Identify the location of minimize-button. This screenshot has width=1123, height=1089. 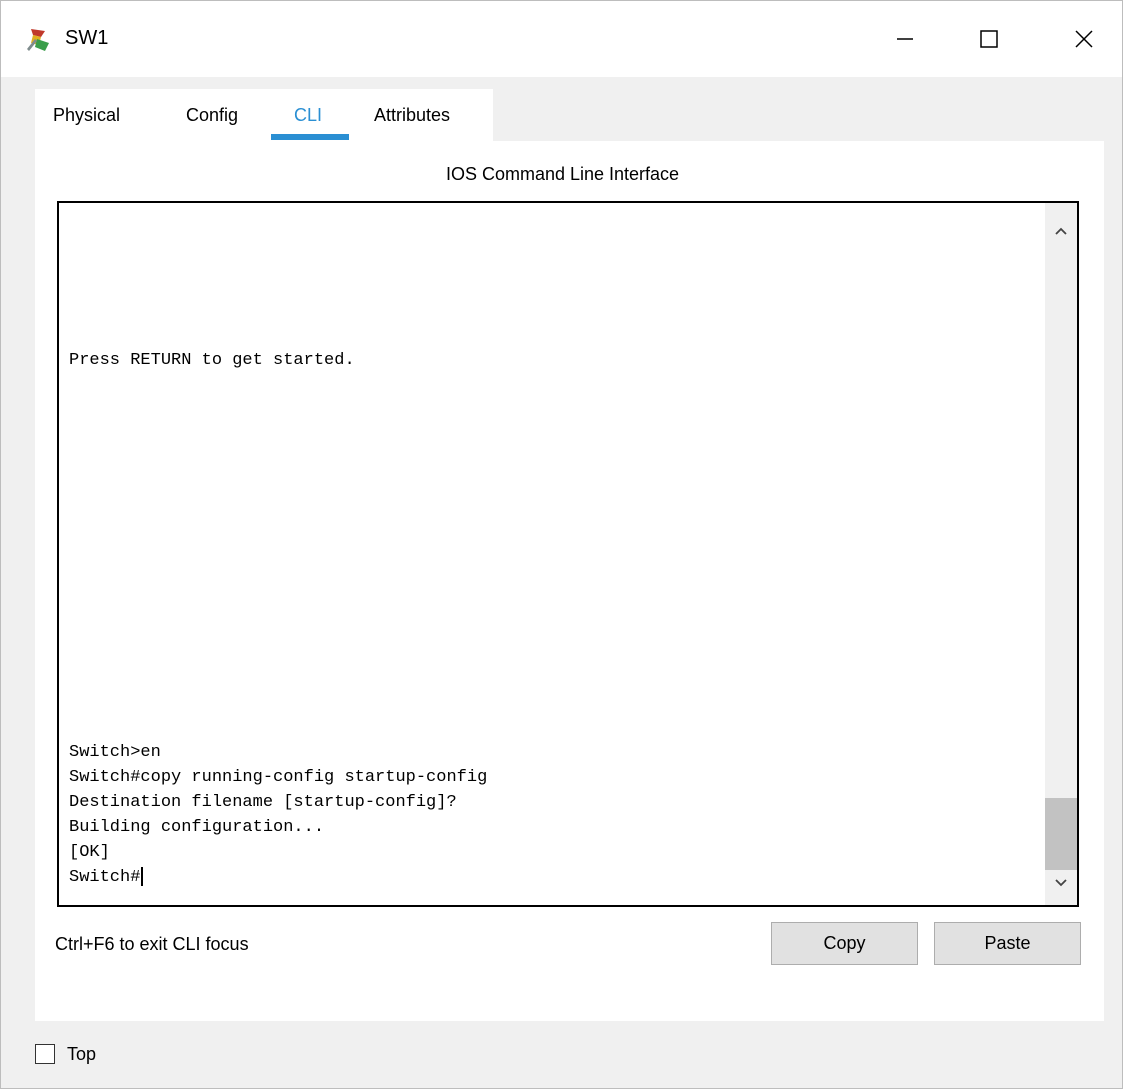
(905, 39).